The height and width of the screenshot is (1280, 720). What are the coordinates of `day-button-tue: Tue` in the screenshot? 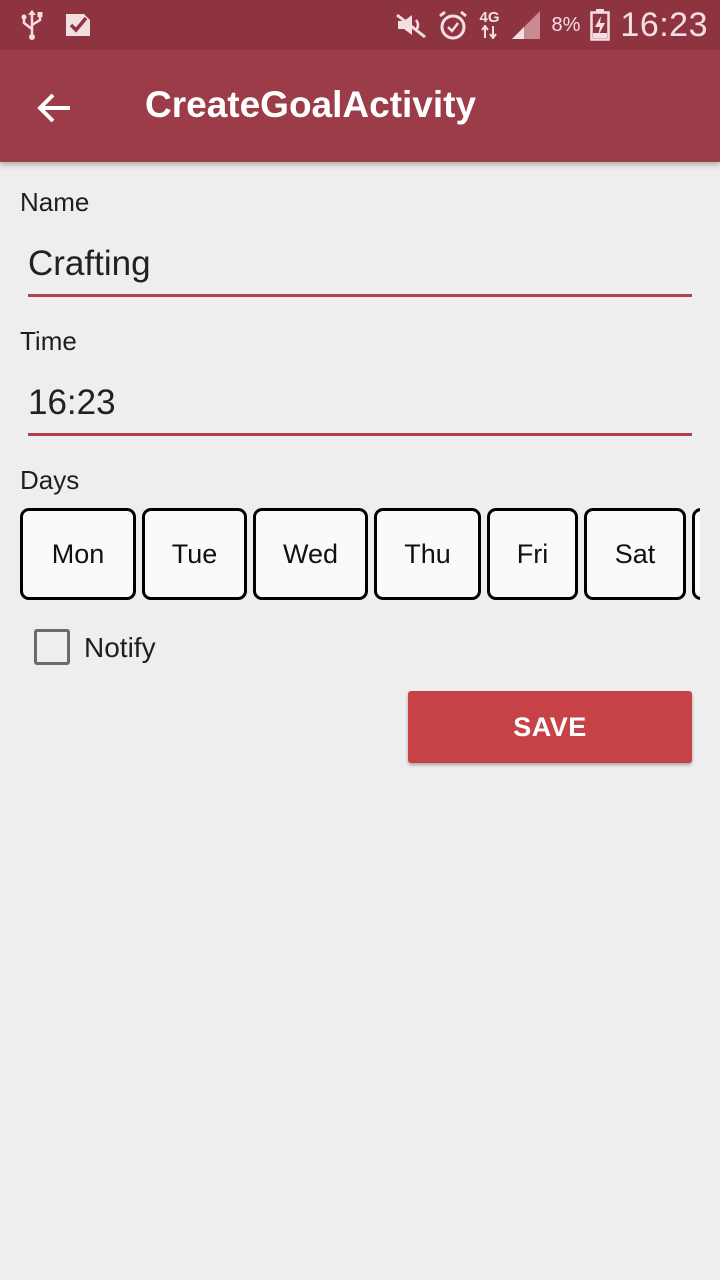 It's located at (194, 554).